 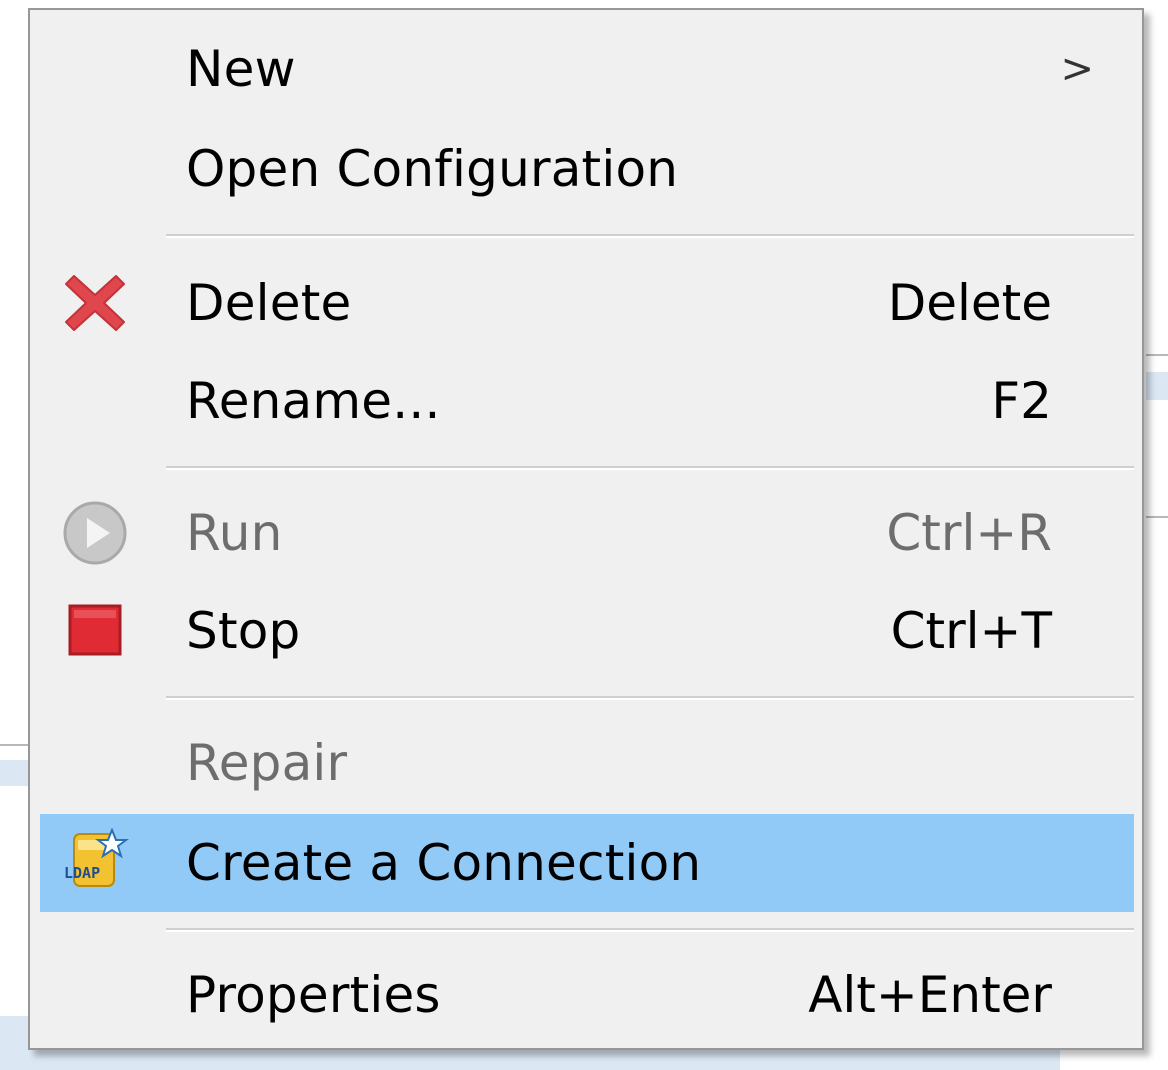 What do you see at coordinates (95, 631) in the screenshot?
I see `stop-square-icon` at bounding box center [95, 631].